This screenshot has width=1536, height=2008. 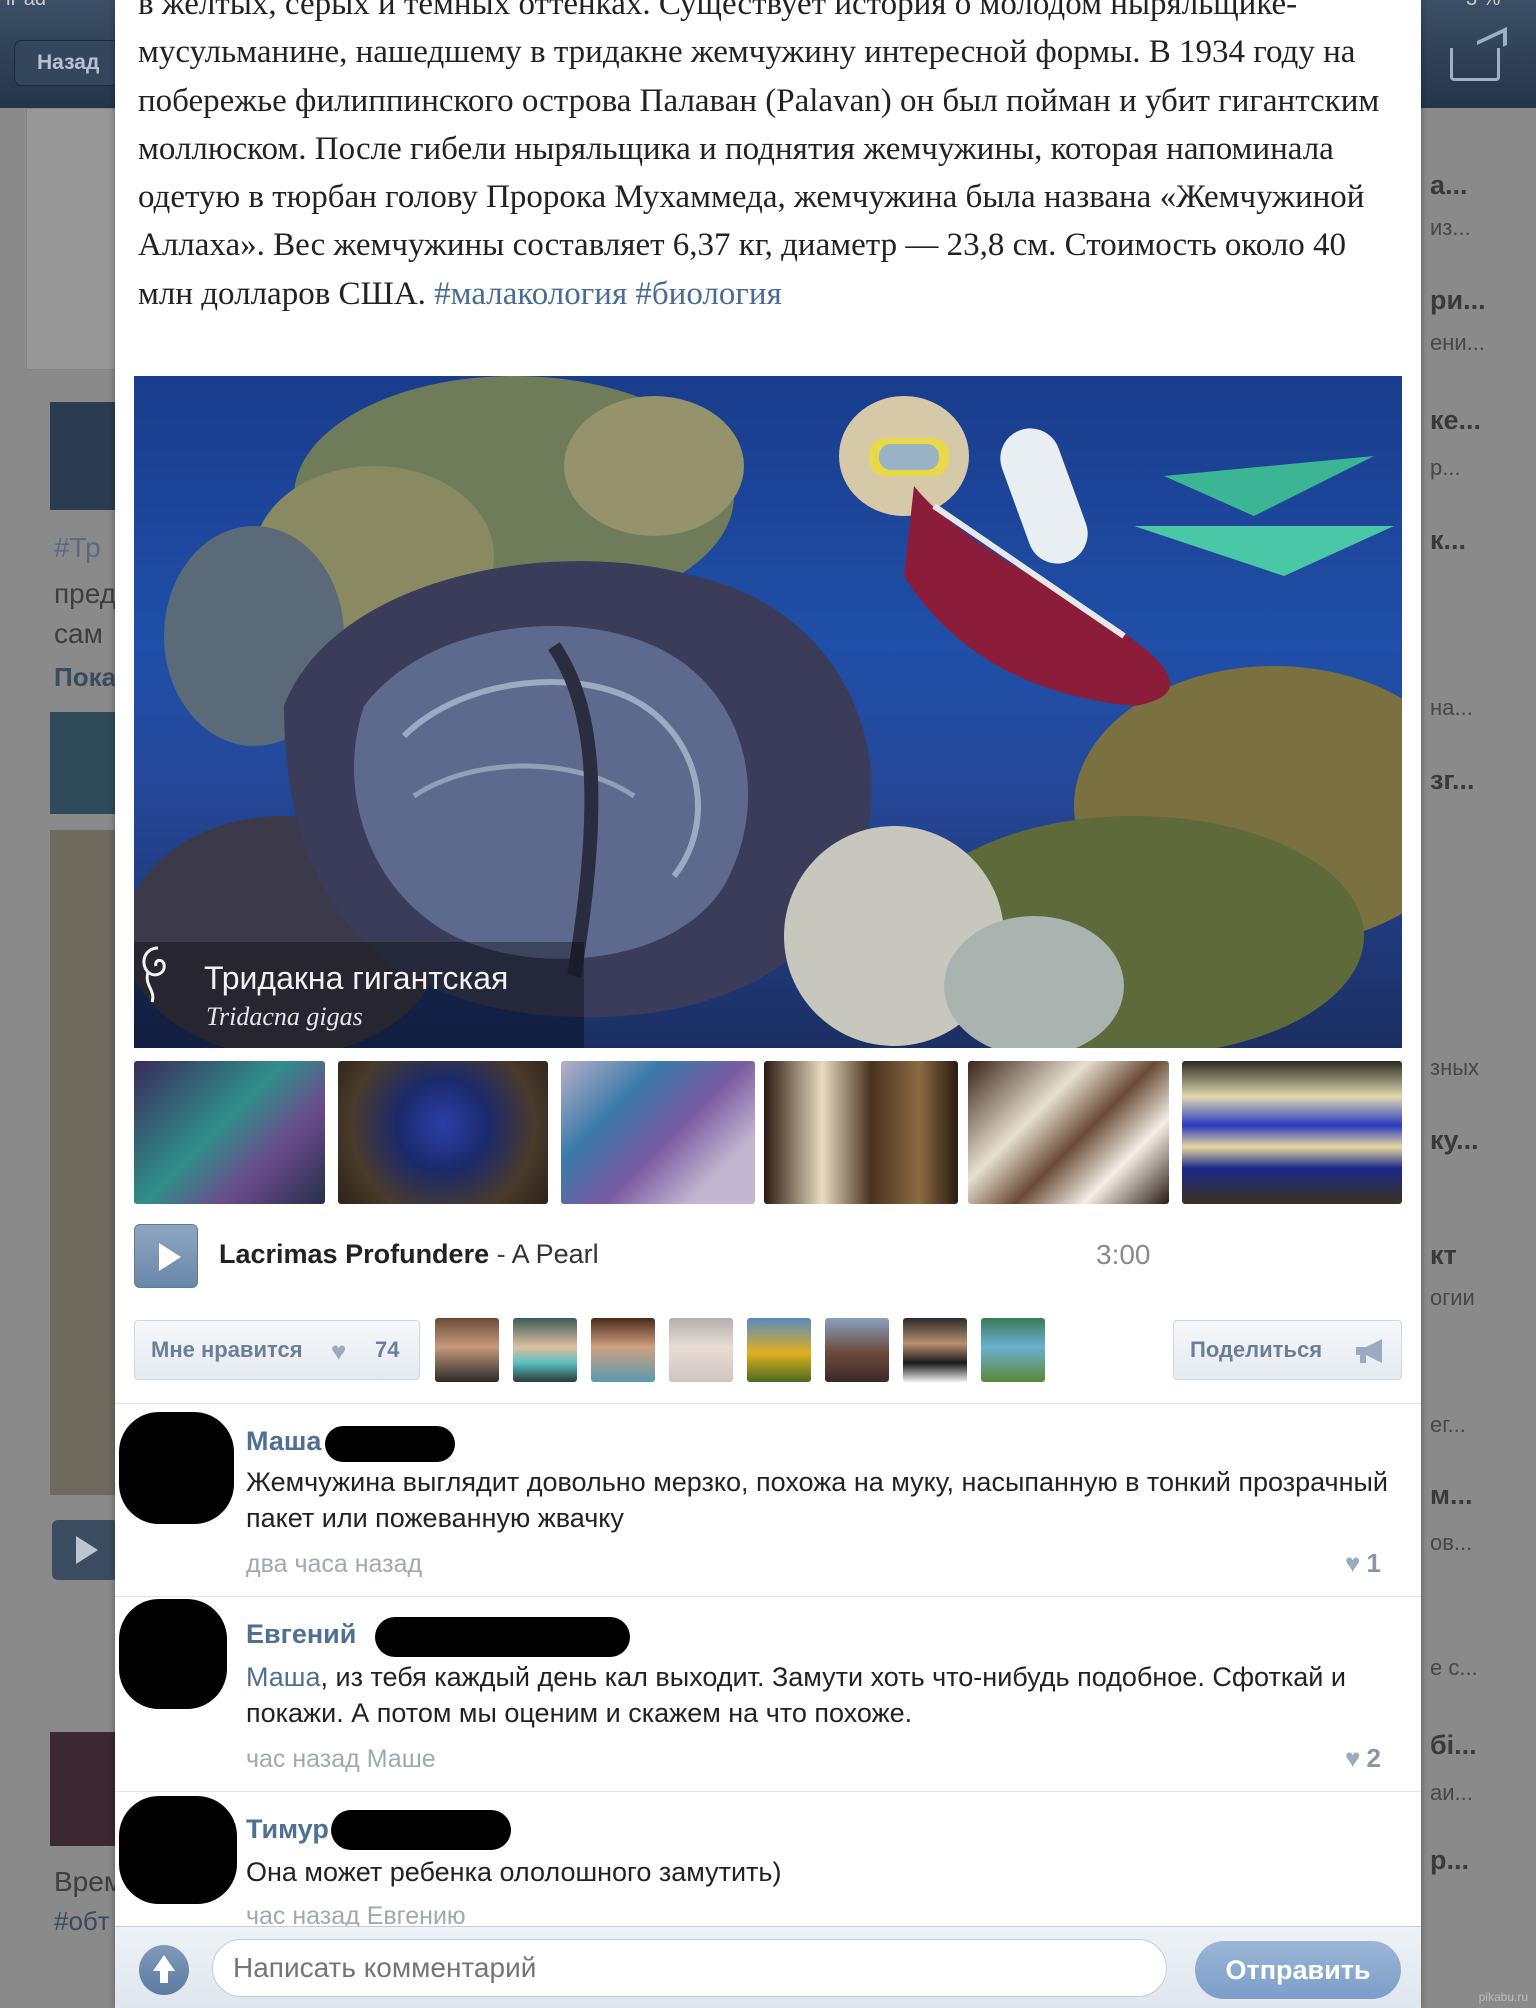 I want to click on background-snippet: сам, so click(x=78, y=633).